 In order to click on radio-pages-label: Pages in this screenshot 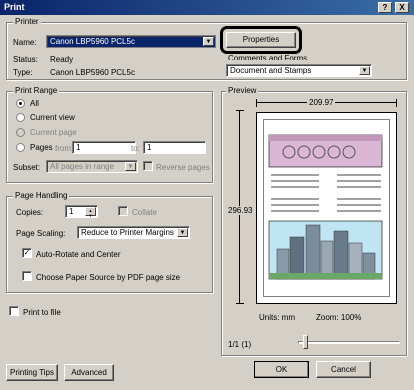, I will do `click(41, 147)`.